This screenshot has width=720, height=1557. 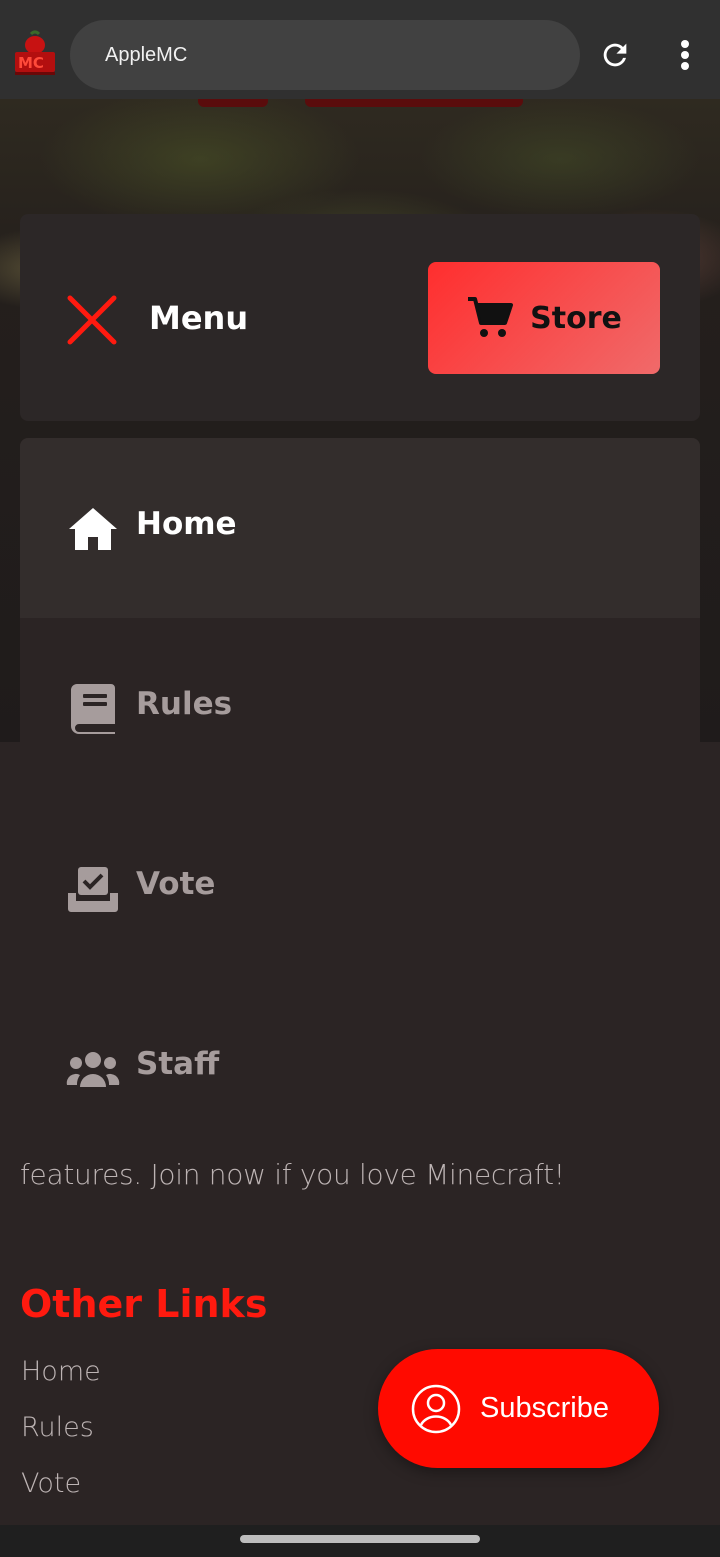 I want to click on book-icon, so click(x=93, y=709).